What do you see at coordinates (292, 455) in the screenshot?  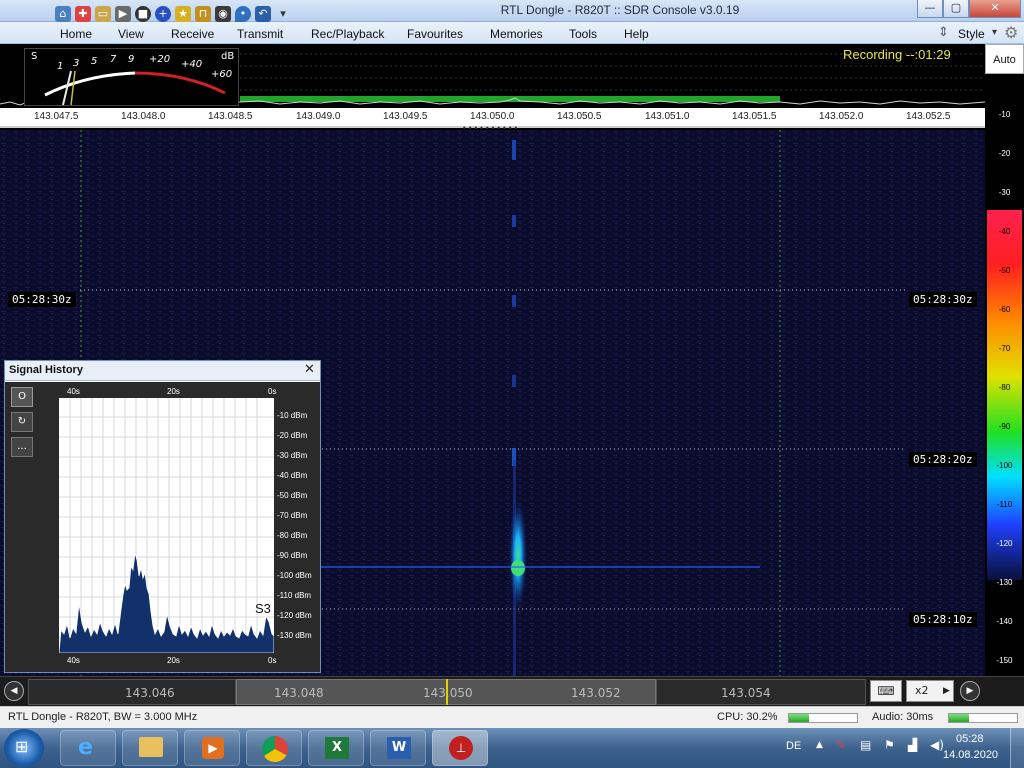 I see `dbm-label: -30 dBm` at bounding box center [292, 455].